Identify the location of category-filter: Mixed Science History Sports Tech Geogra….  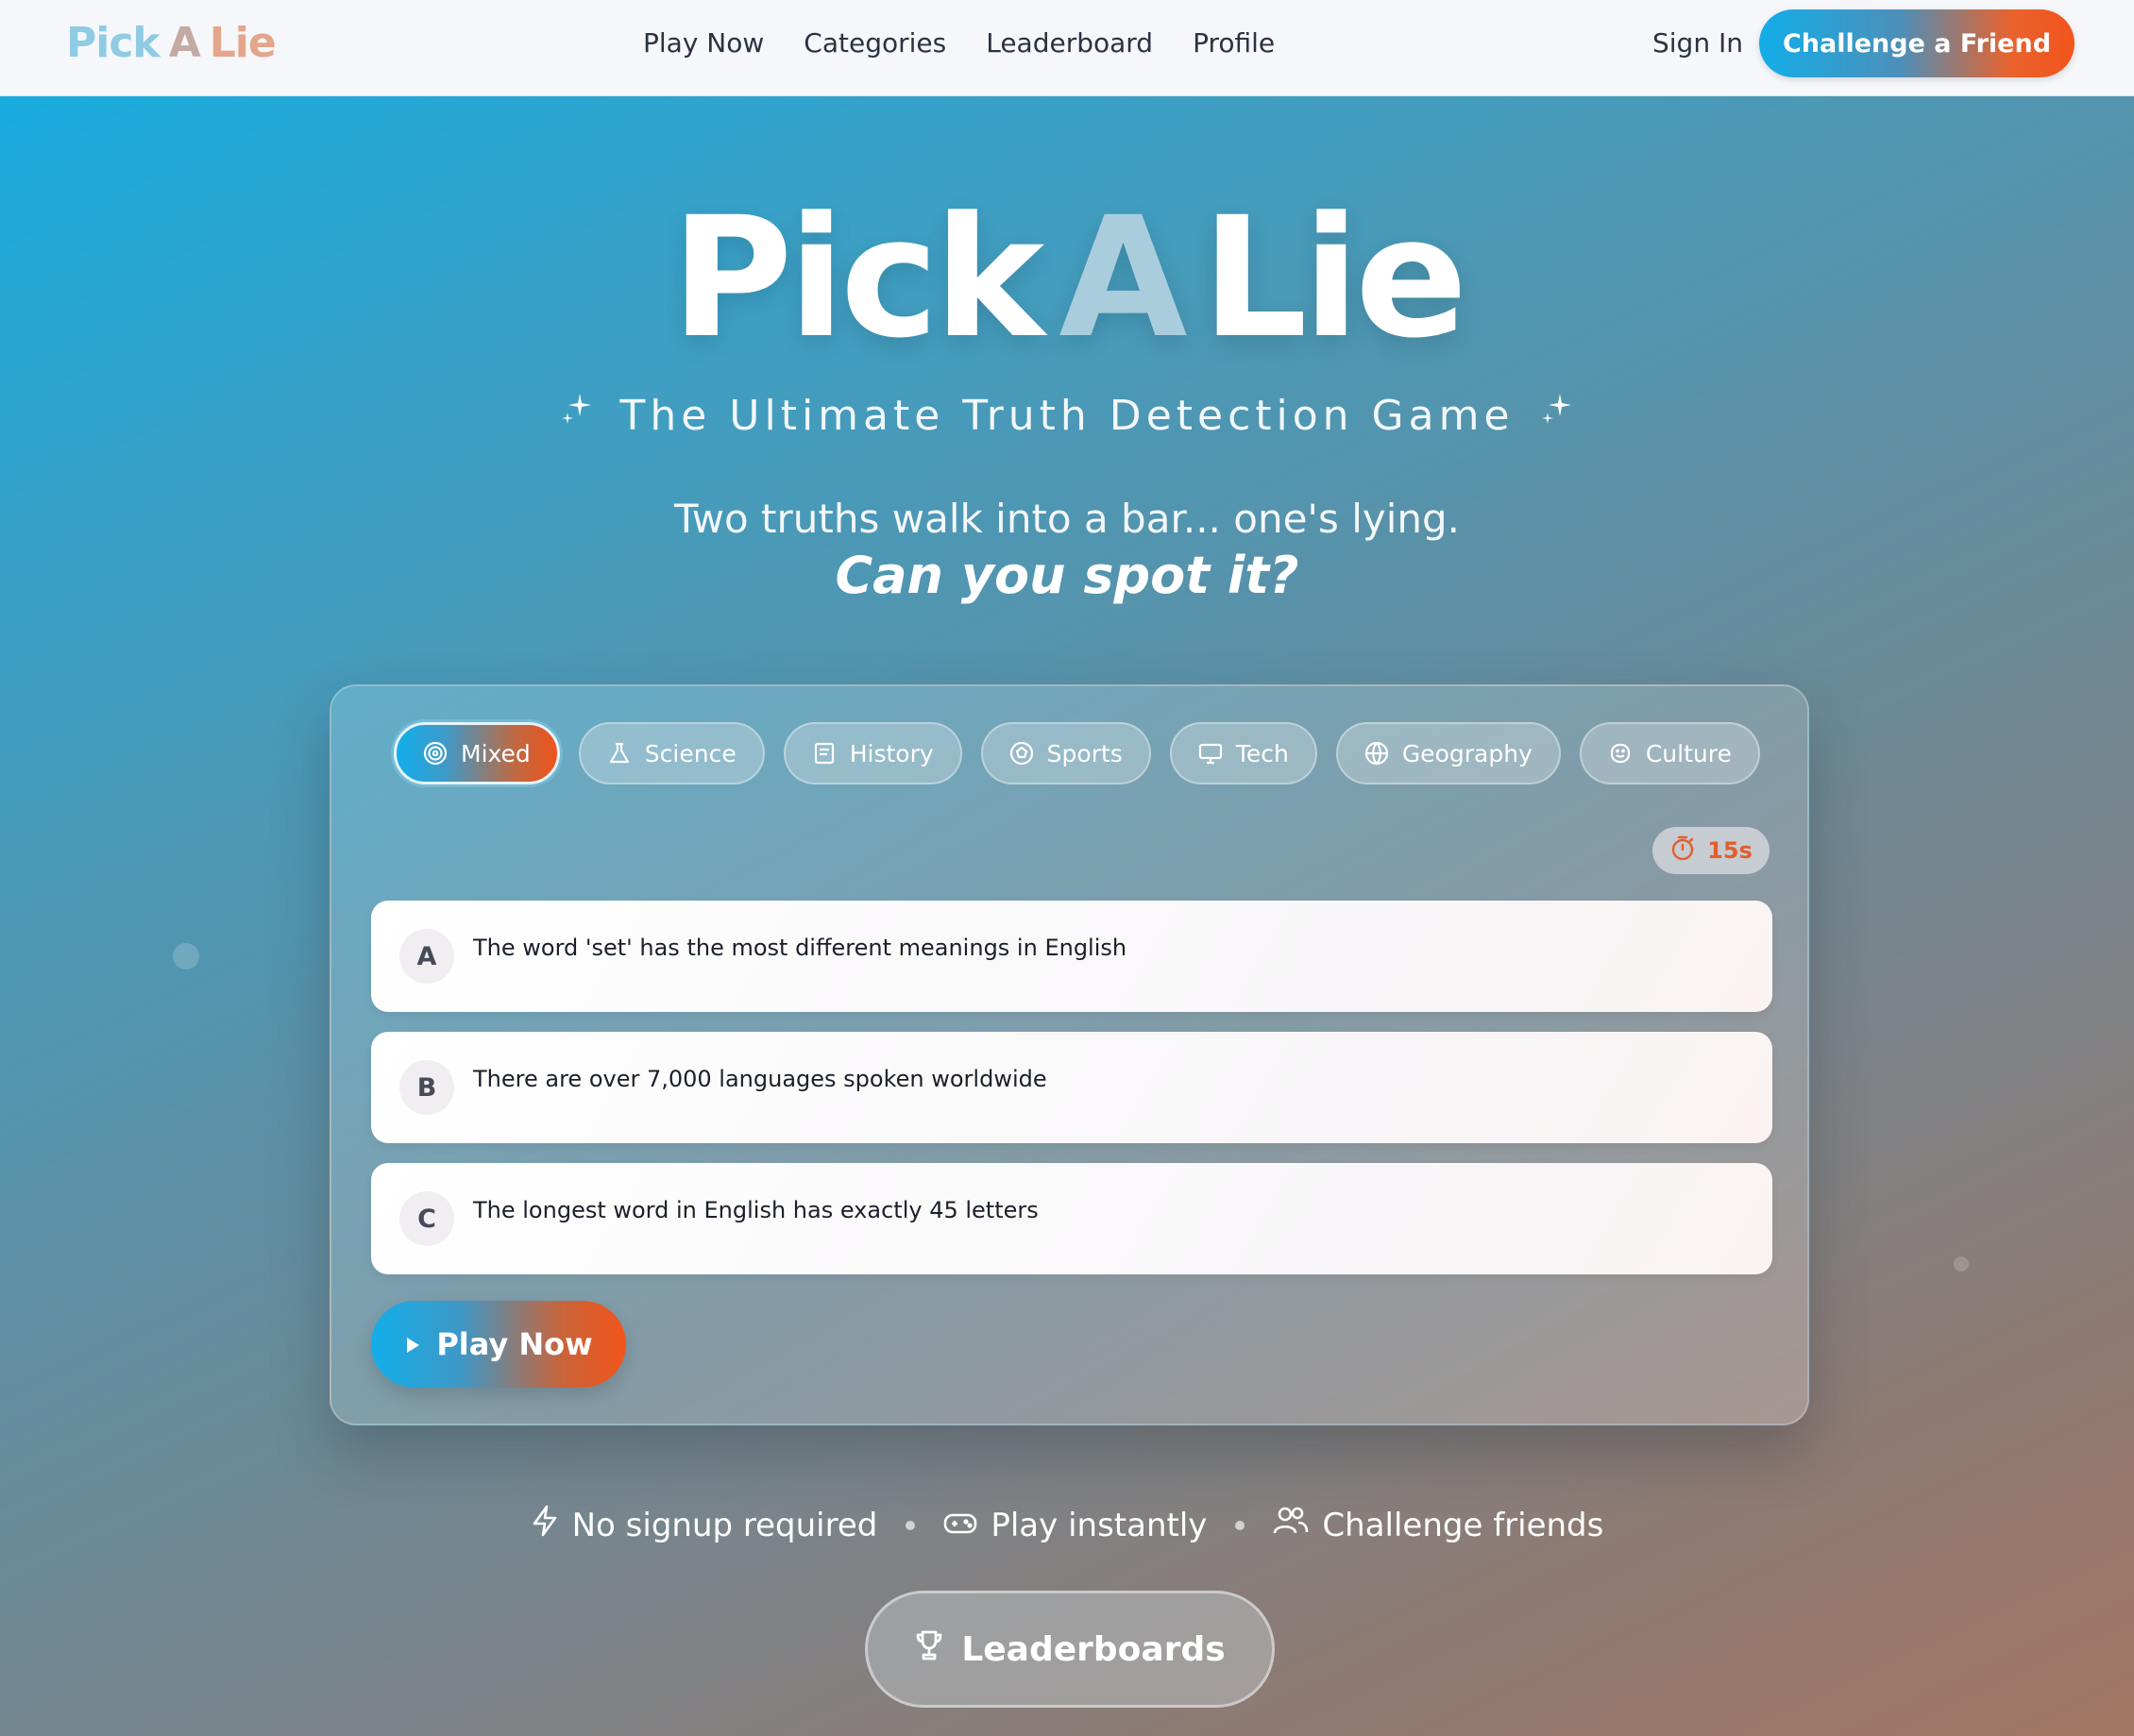
(1077, 753).